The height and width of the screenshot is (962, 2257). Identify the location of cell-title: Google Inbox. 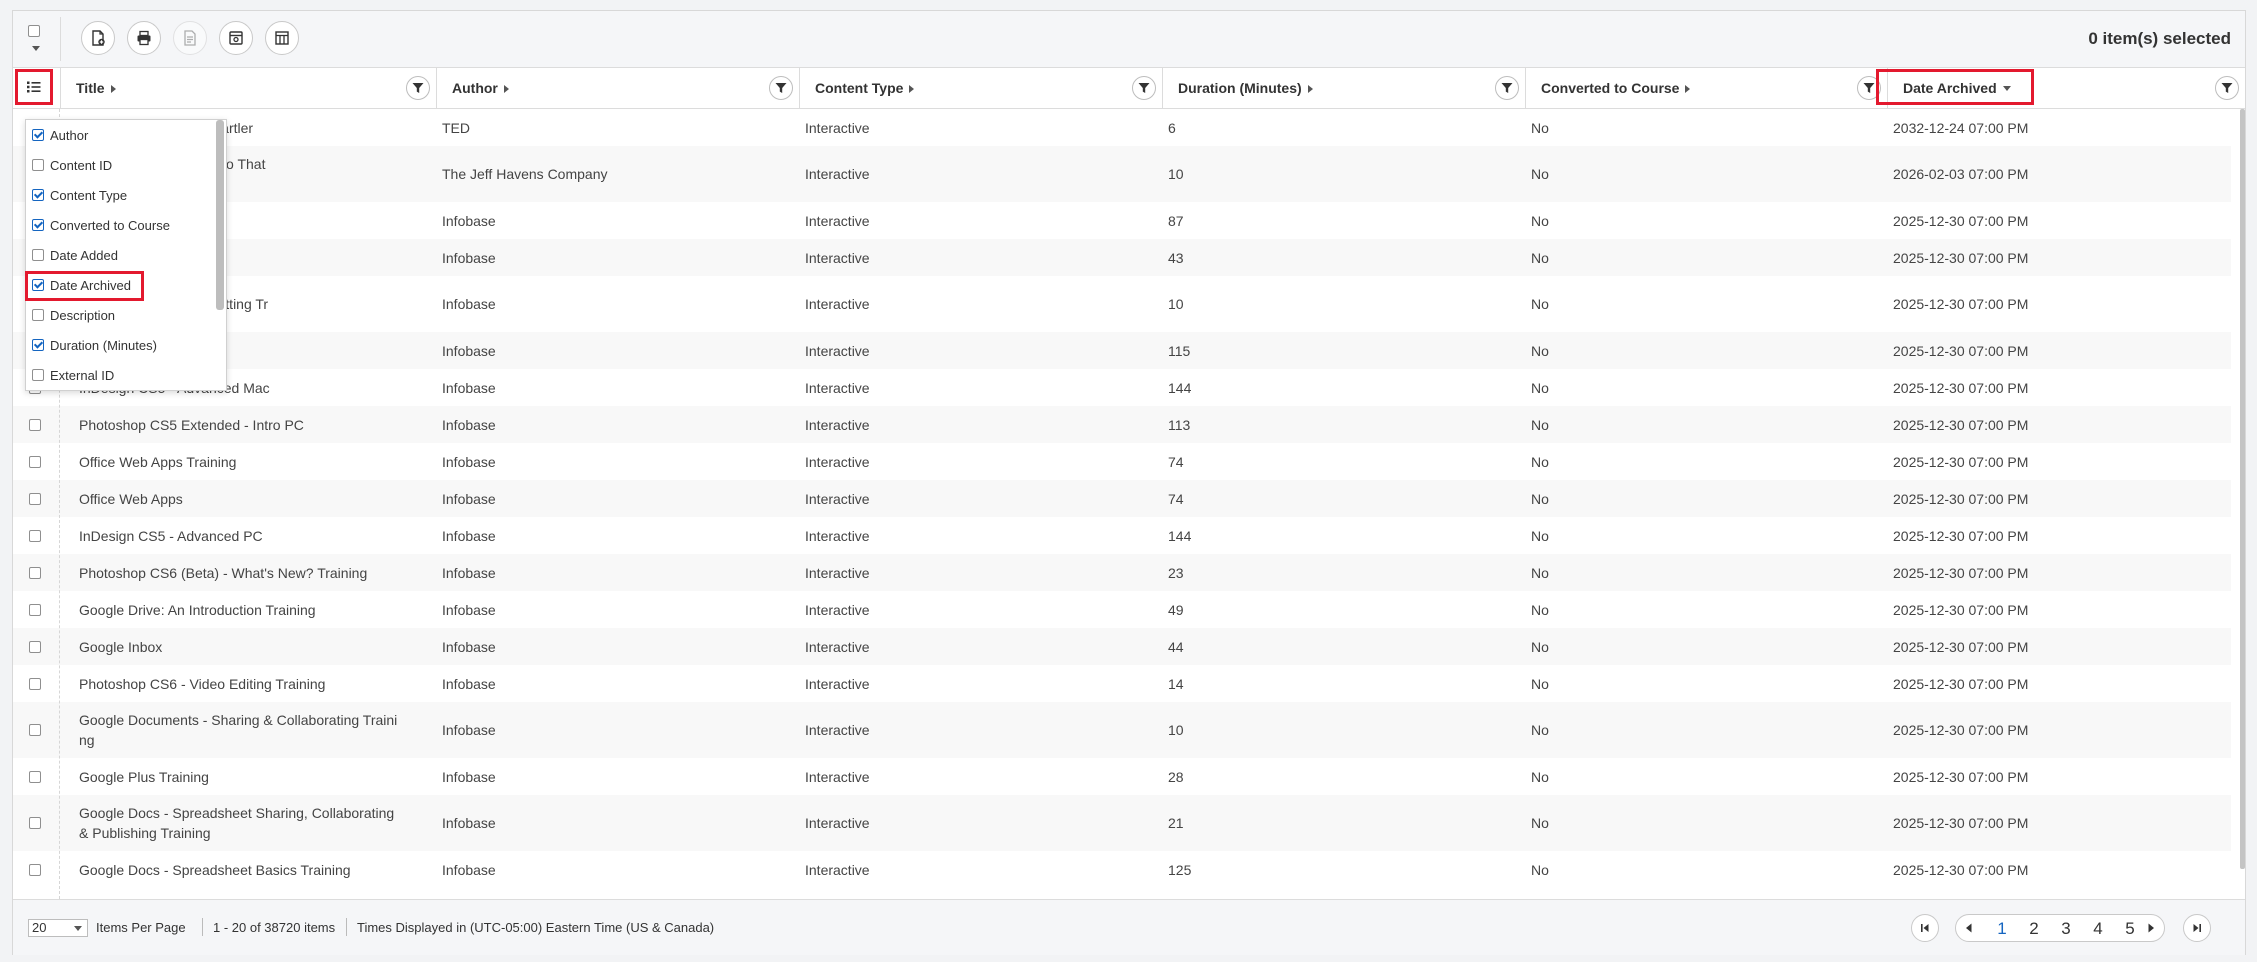
(199, 647).